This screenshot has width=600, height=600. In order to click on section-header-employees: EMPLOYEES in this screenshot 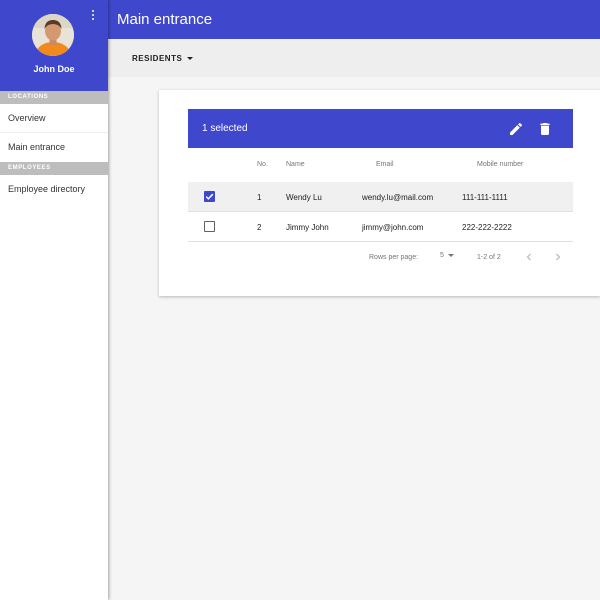, I will do `click(54, 168)`.